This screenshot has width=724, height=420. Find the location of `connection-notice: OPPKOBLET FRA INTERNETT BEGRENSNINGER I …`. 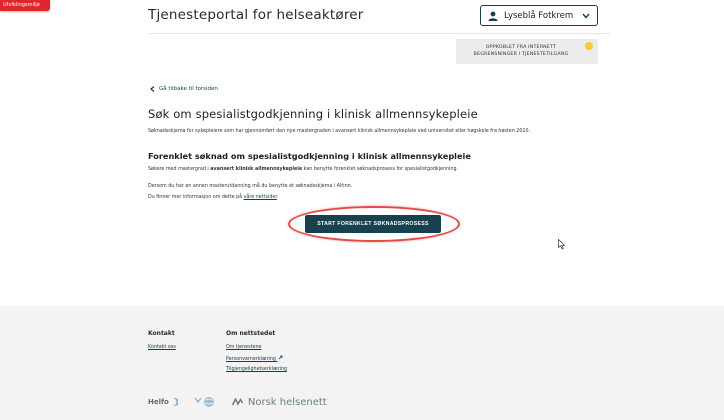

connection-notice: OPPKOBLET FRA INTERNETT BEGRENSNINGER I … is located at coordinates (527, 51).